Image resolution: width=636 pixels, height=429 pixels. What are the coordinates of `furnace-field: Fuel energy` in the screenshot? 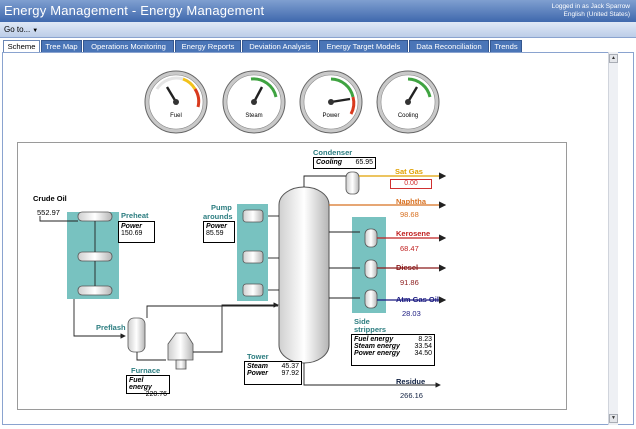 It's located at (140, 384).